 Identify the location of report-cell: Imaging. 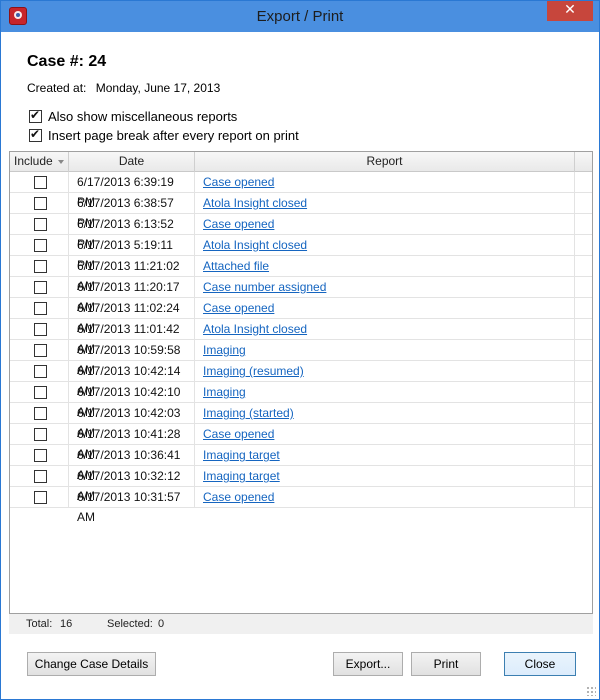
(385, 392).